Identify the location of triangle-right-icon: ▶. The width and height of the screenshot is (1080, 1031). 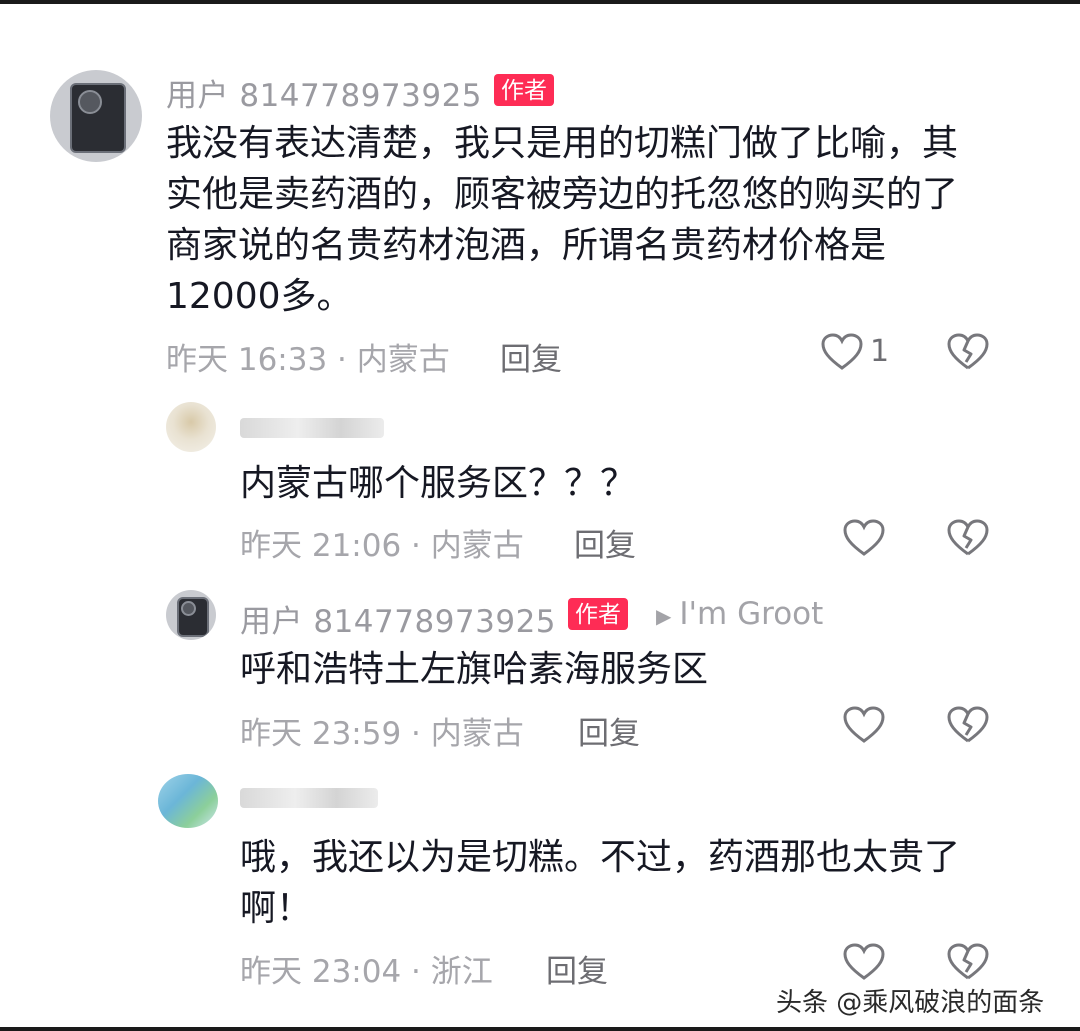
(664, 615).